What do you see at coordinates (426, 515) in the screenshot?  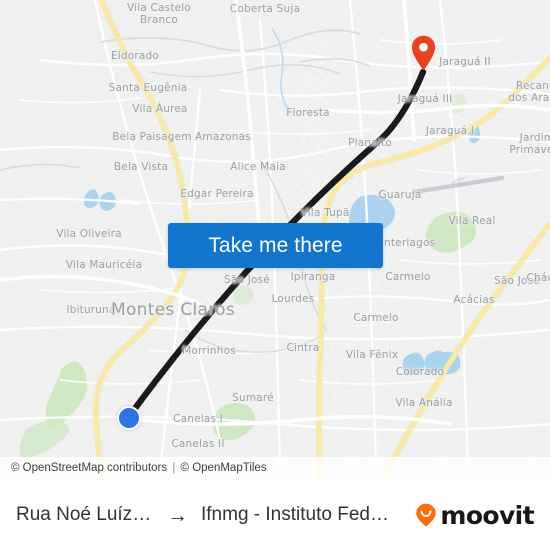 I see `moovit-pin-icon` at bounding box center [426, 515].